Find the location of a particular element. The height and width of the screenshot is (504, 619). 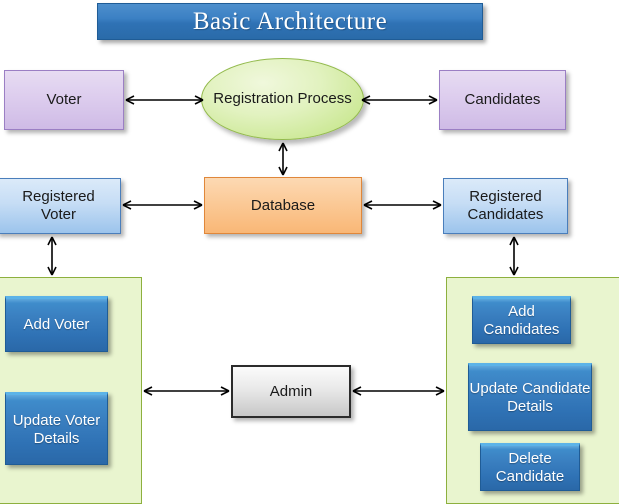

connector-registration-to-database is located at coordinates (283, 159).